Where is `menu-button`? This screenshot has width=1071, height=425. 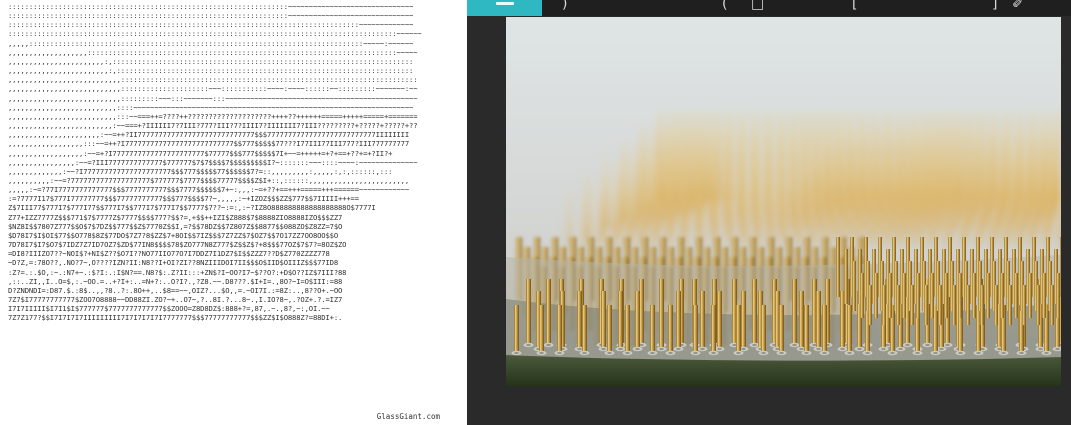 menu-button is located at coordinates (504, 8).